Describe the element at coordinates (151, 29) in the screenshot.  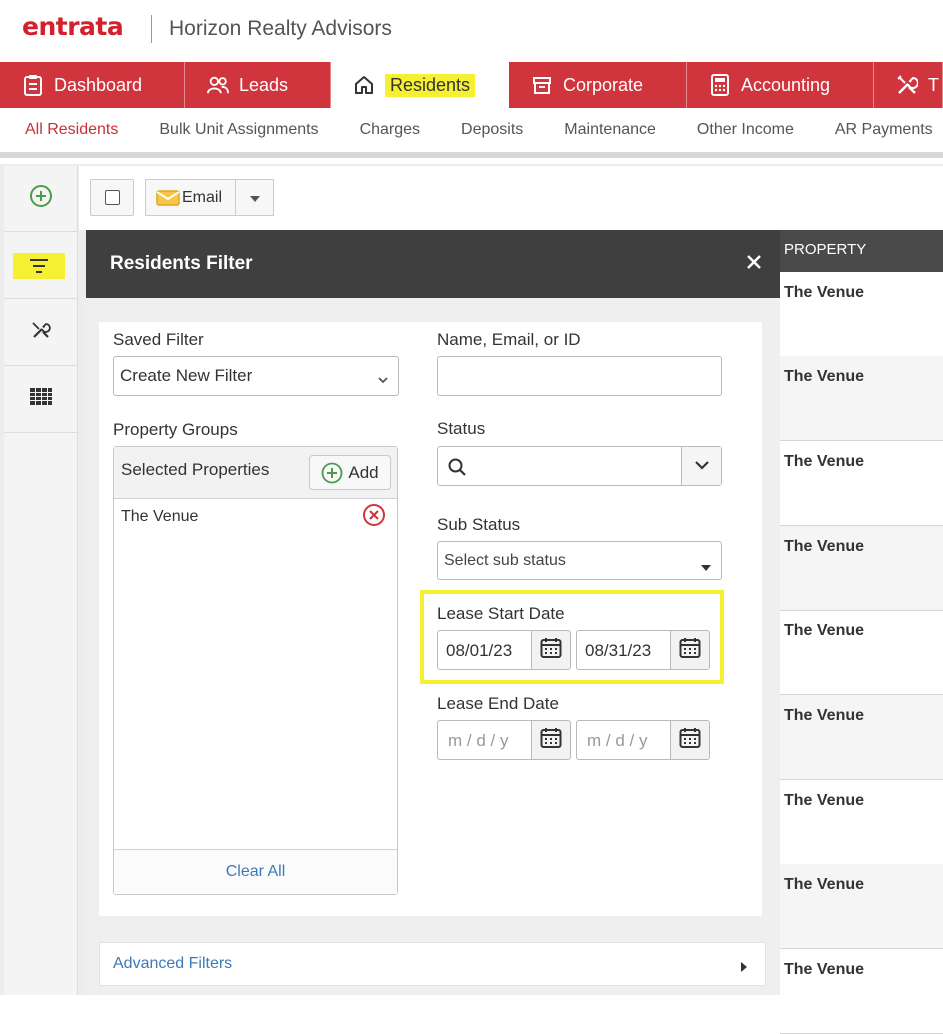
I see `header-divider` at that location.